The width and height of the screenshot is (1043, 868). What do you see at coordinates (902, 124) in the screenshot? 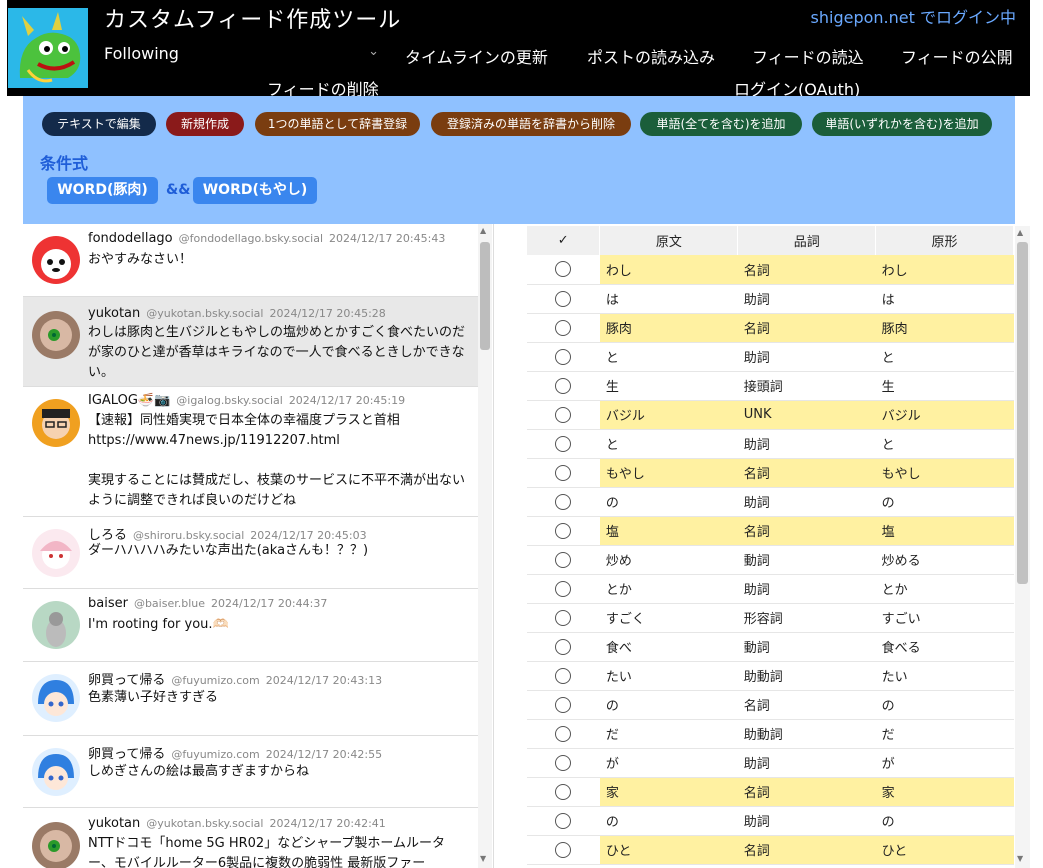
I see `add-any-words-button: 単語(いずれかを含む)を追加` at bounding box center [902, 124].